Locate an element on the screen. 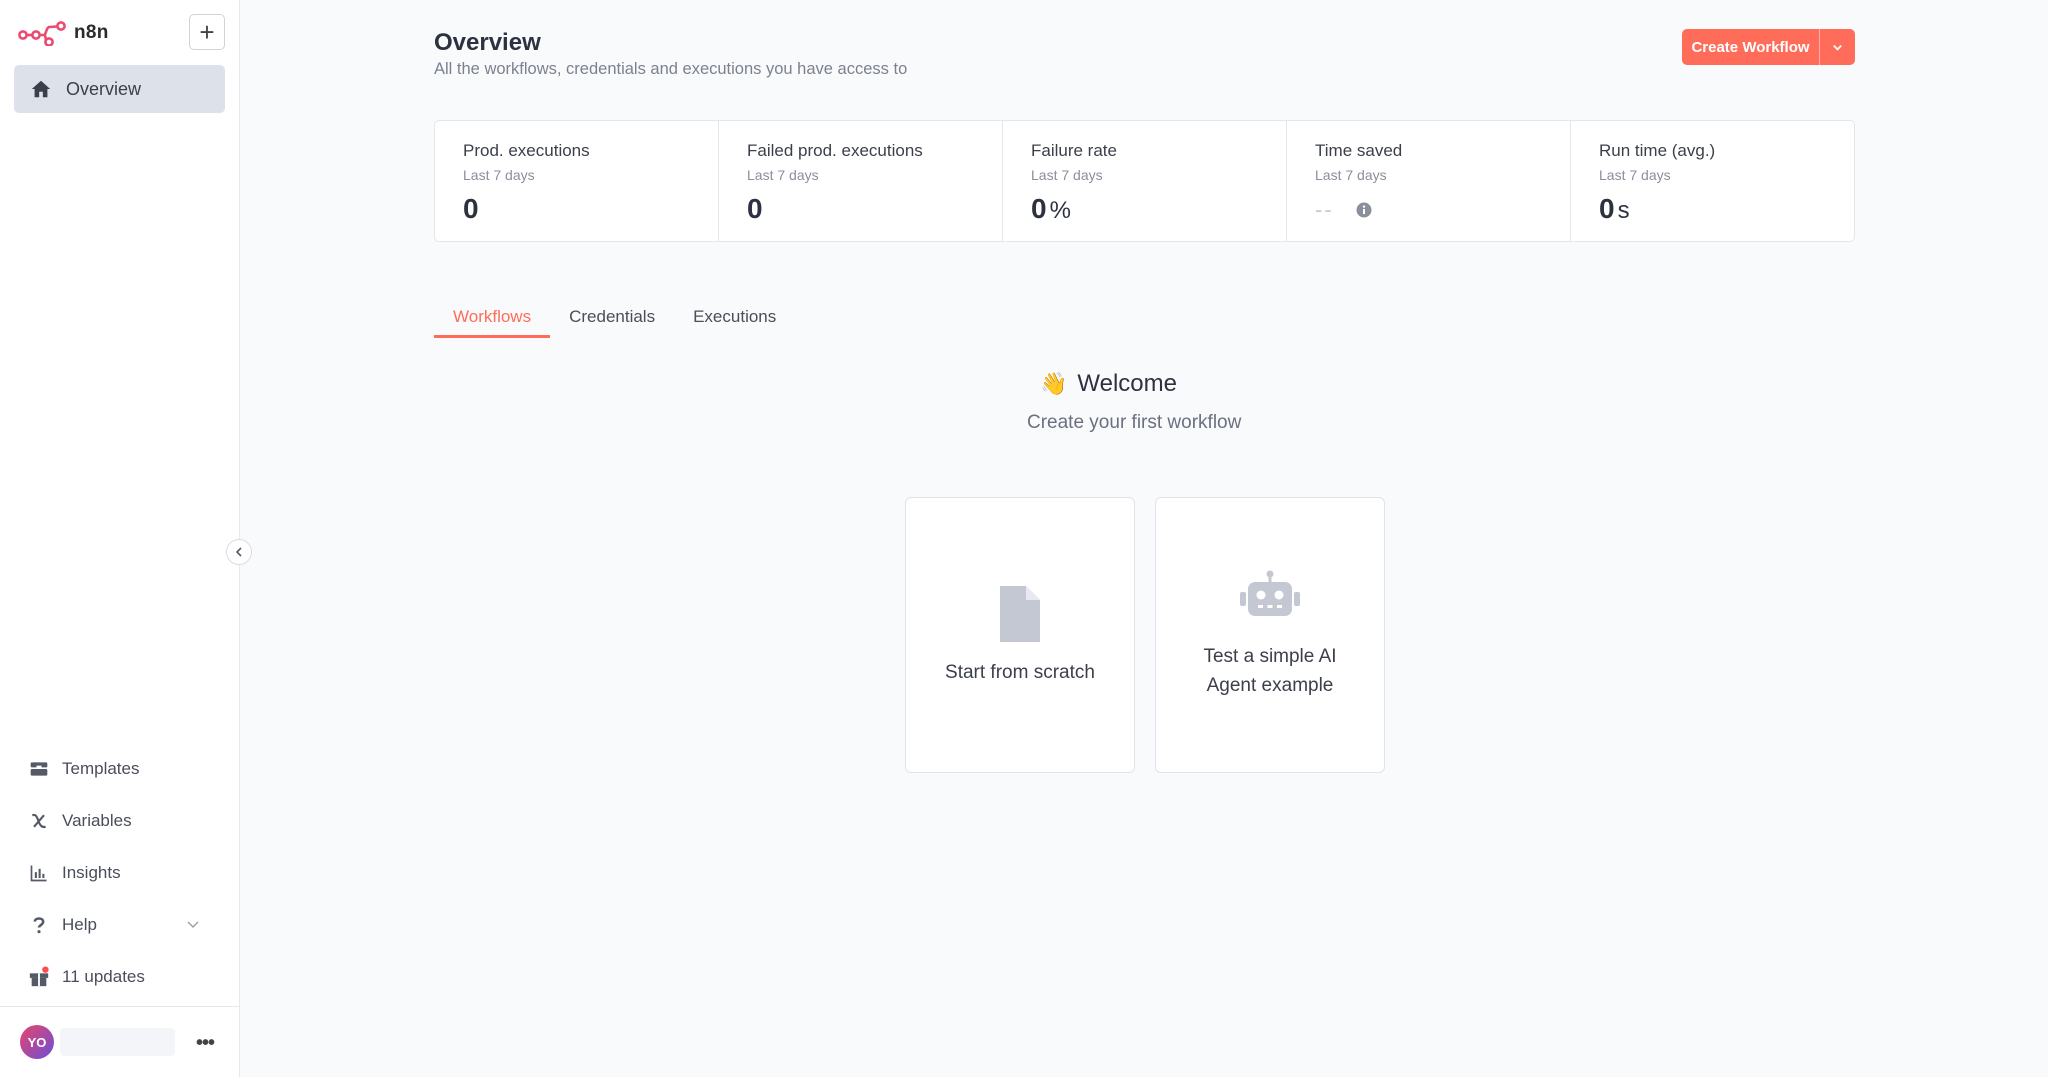  stat-prod-executions: Prod. executions Last 7 days 0 is located at coordinates (577, 181).